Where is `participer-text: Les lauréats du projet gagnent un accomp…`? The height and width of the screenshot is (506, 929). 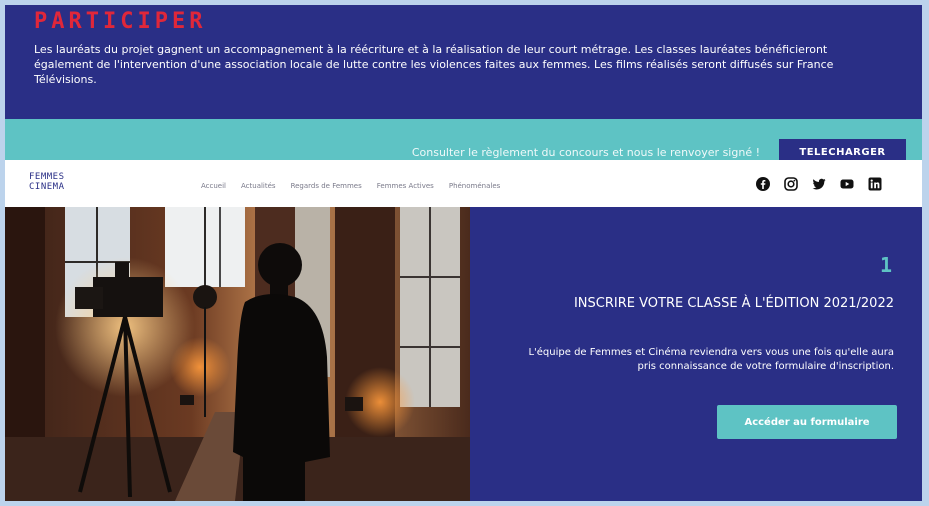
participer-text: Les lauréats du projet gagnent un accomp… is located at coordinates (434, 64).